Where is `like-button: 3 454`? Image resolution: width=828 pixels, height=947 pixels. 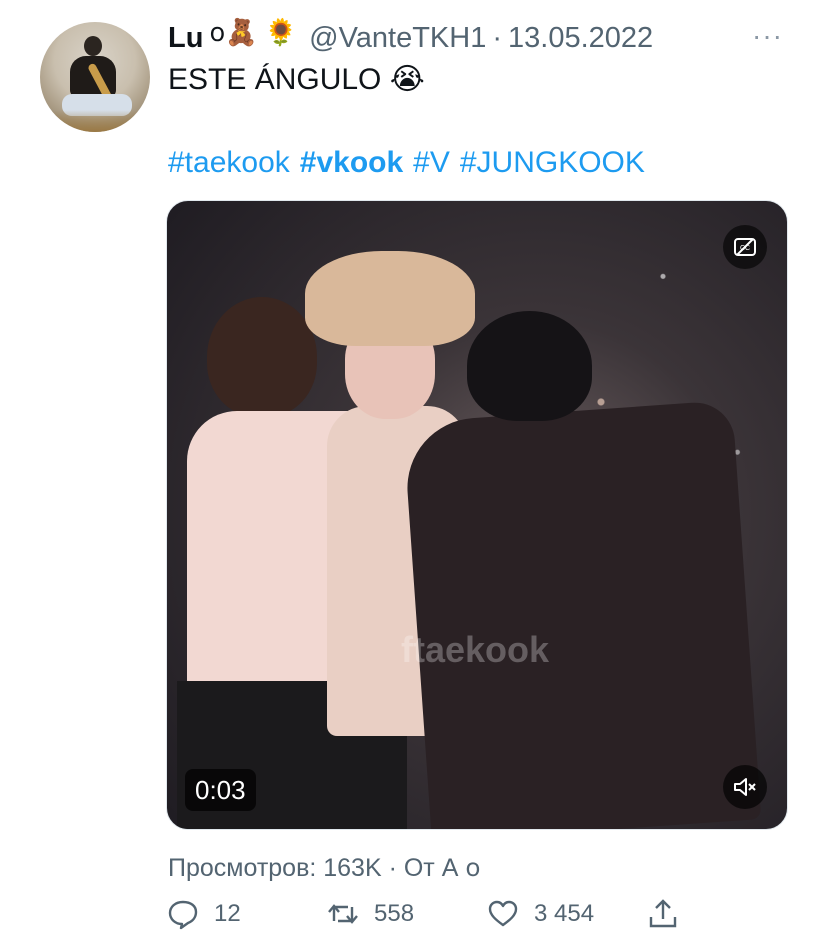
like-button: 3 454 is located at coordinates (540, 914).